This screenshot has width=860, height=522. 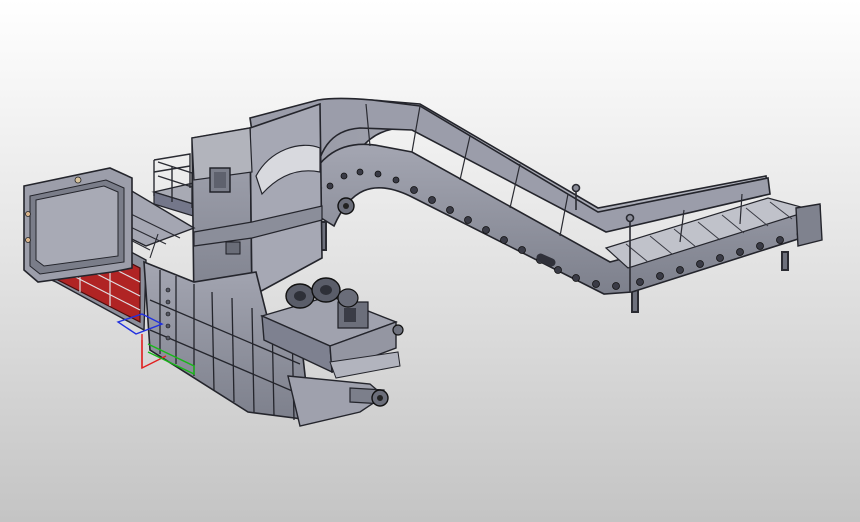 I want to click on conveyor-end-frame, so click(x=809, y=225).